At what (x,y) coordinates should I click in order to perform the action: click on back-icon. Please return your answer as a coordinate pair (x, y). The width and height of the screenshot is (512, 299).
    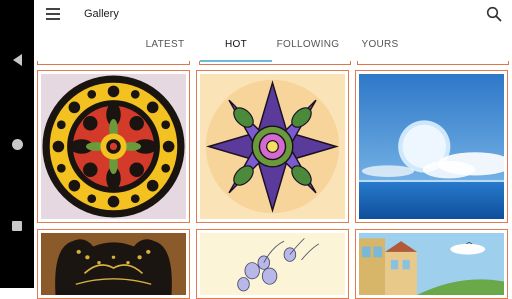
    Looking at the image, I should click on (17, 60).